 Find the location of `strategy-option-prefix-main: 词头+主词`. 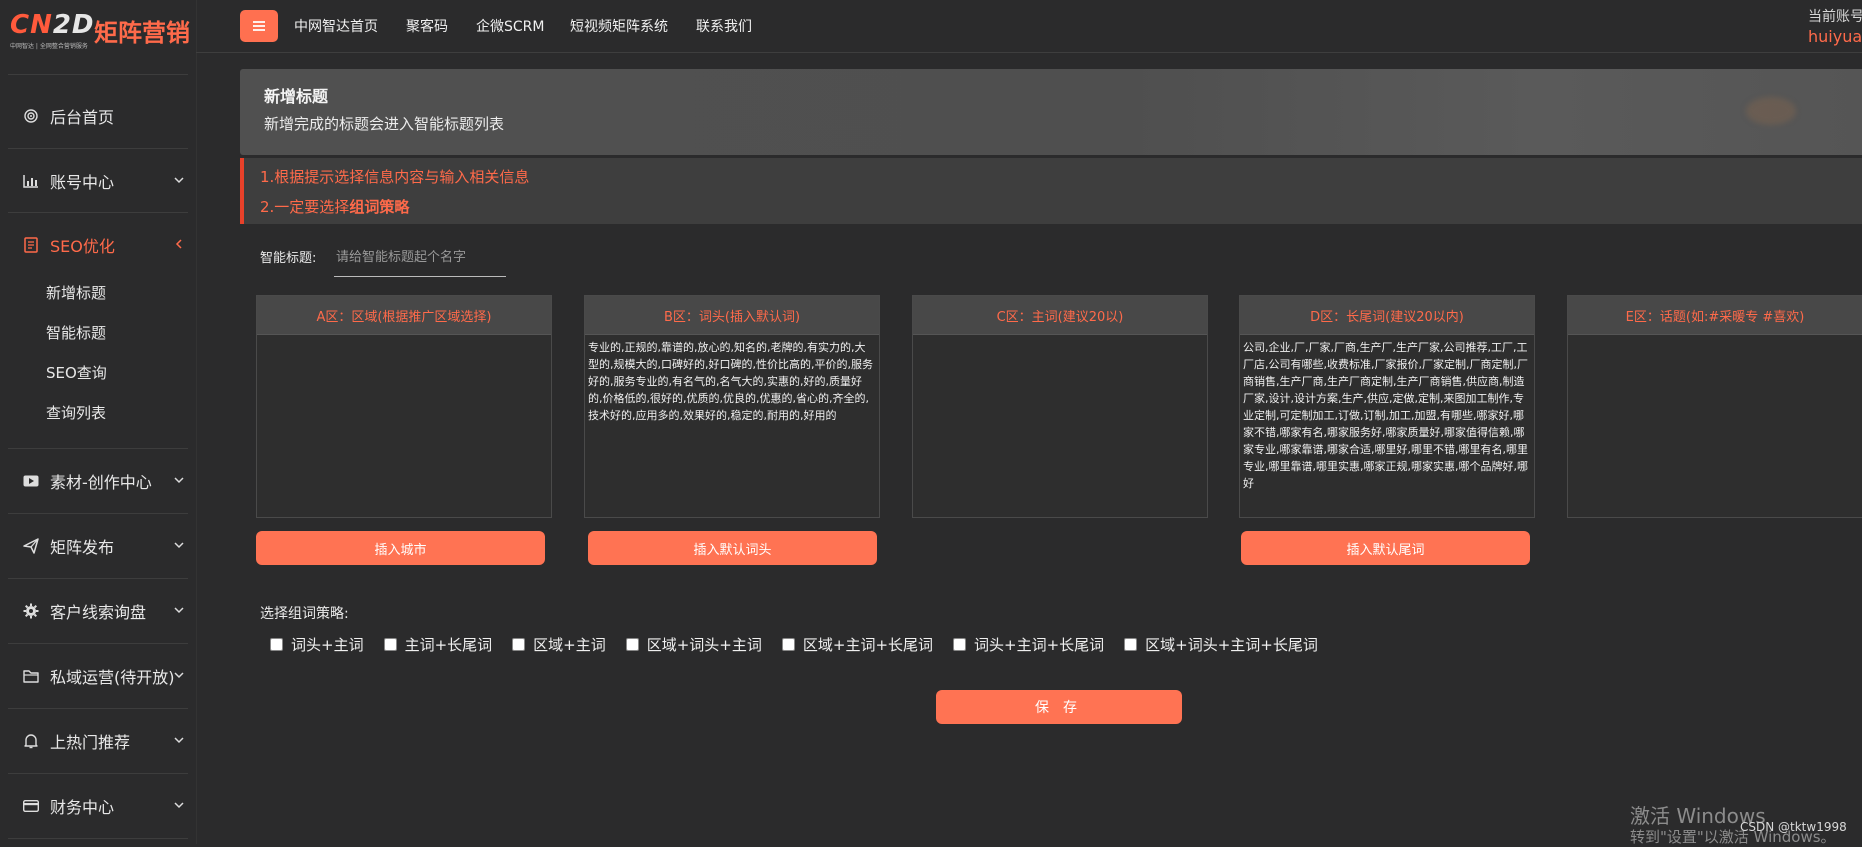

strategy-option-prefix-main: 词头+主词 is located at coordinates (317, 644).